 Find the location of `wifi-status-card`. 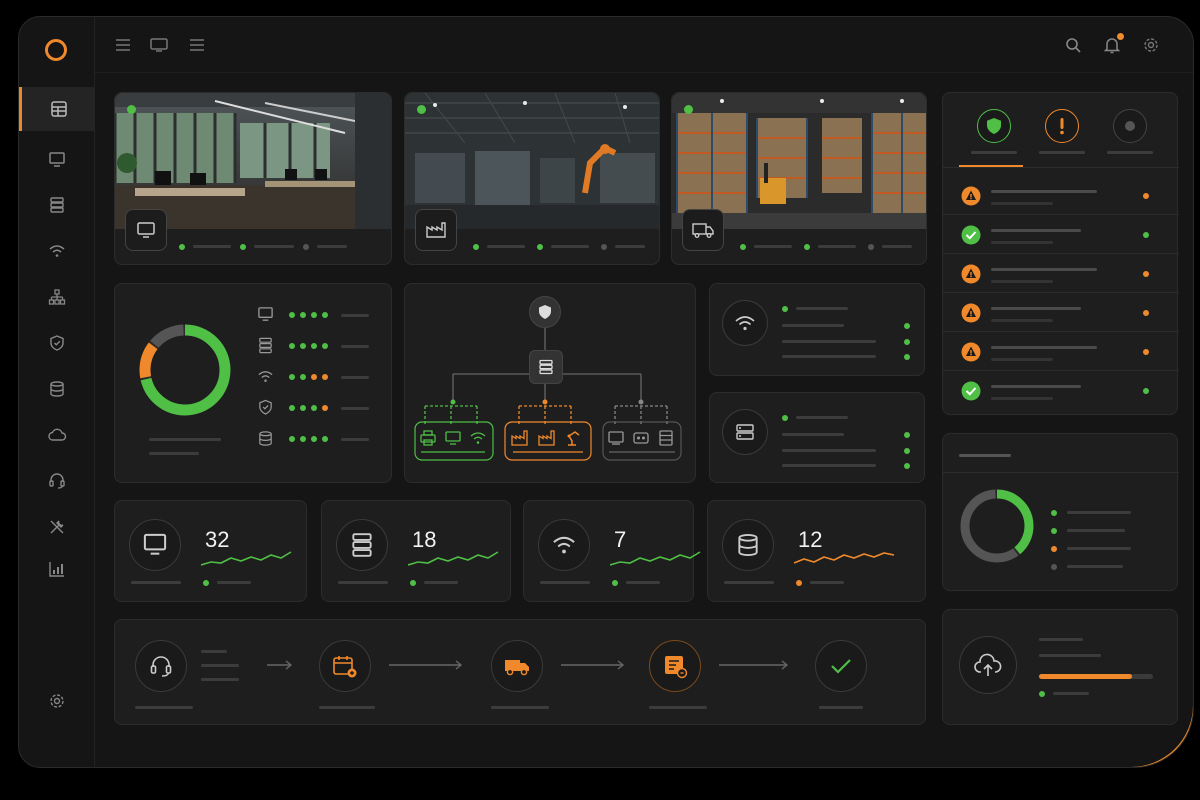

wifi-status-card is located at coordinates (817, 329).